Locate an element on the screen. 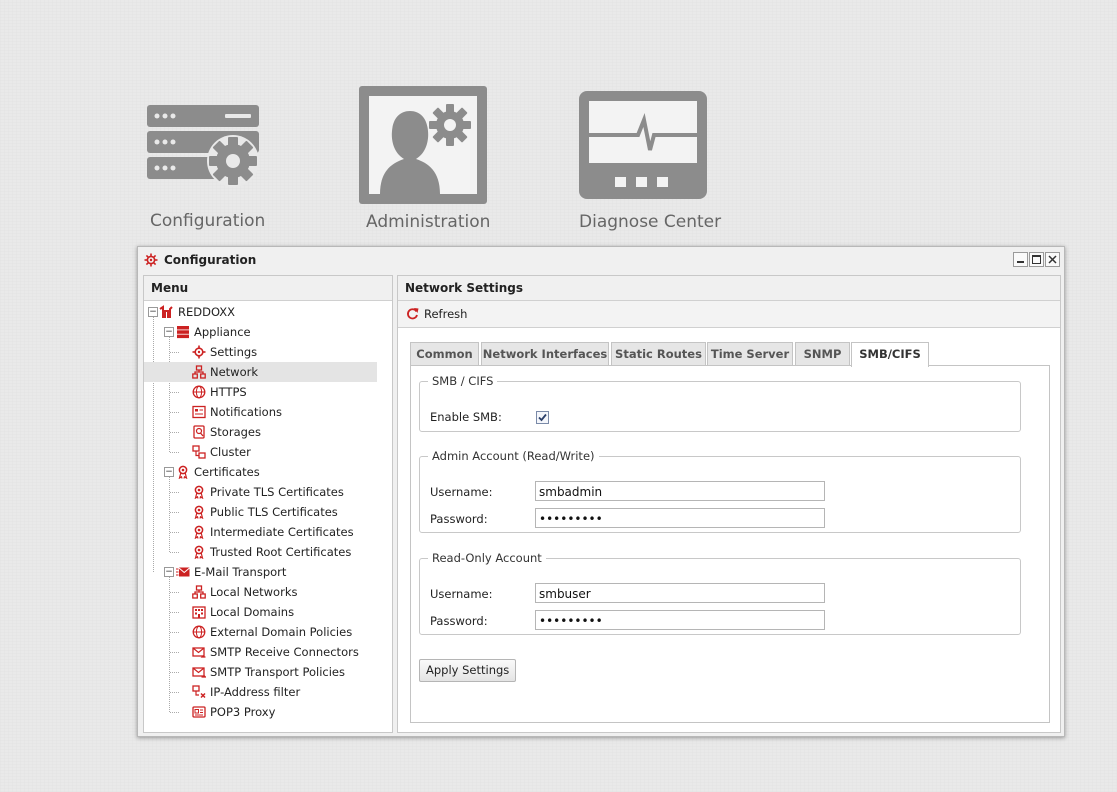 This screenshot has width=1117, height=792. checkmark-icon is located at coordinates (542, 417).